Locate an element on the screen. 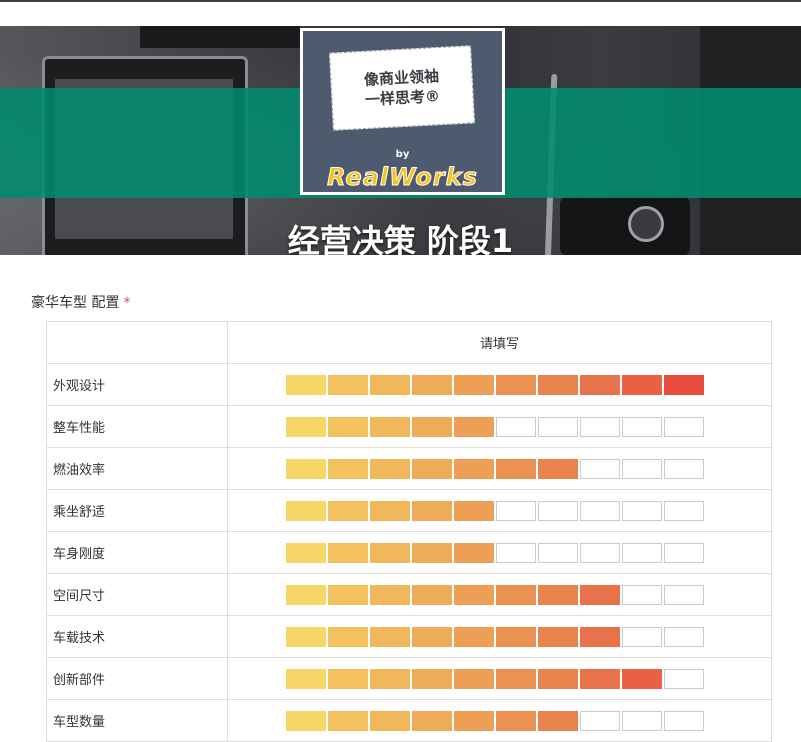 Image resolution: width=801 pixels, height=742 pixels. rating-row-label: 燃油效率 is located at coordinates (137, 468).